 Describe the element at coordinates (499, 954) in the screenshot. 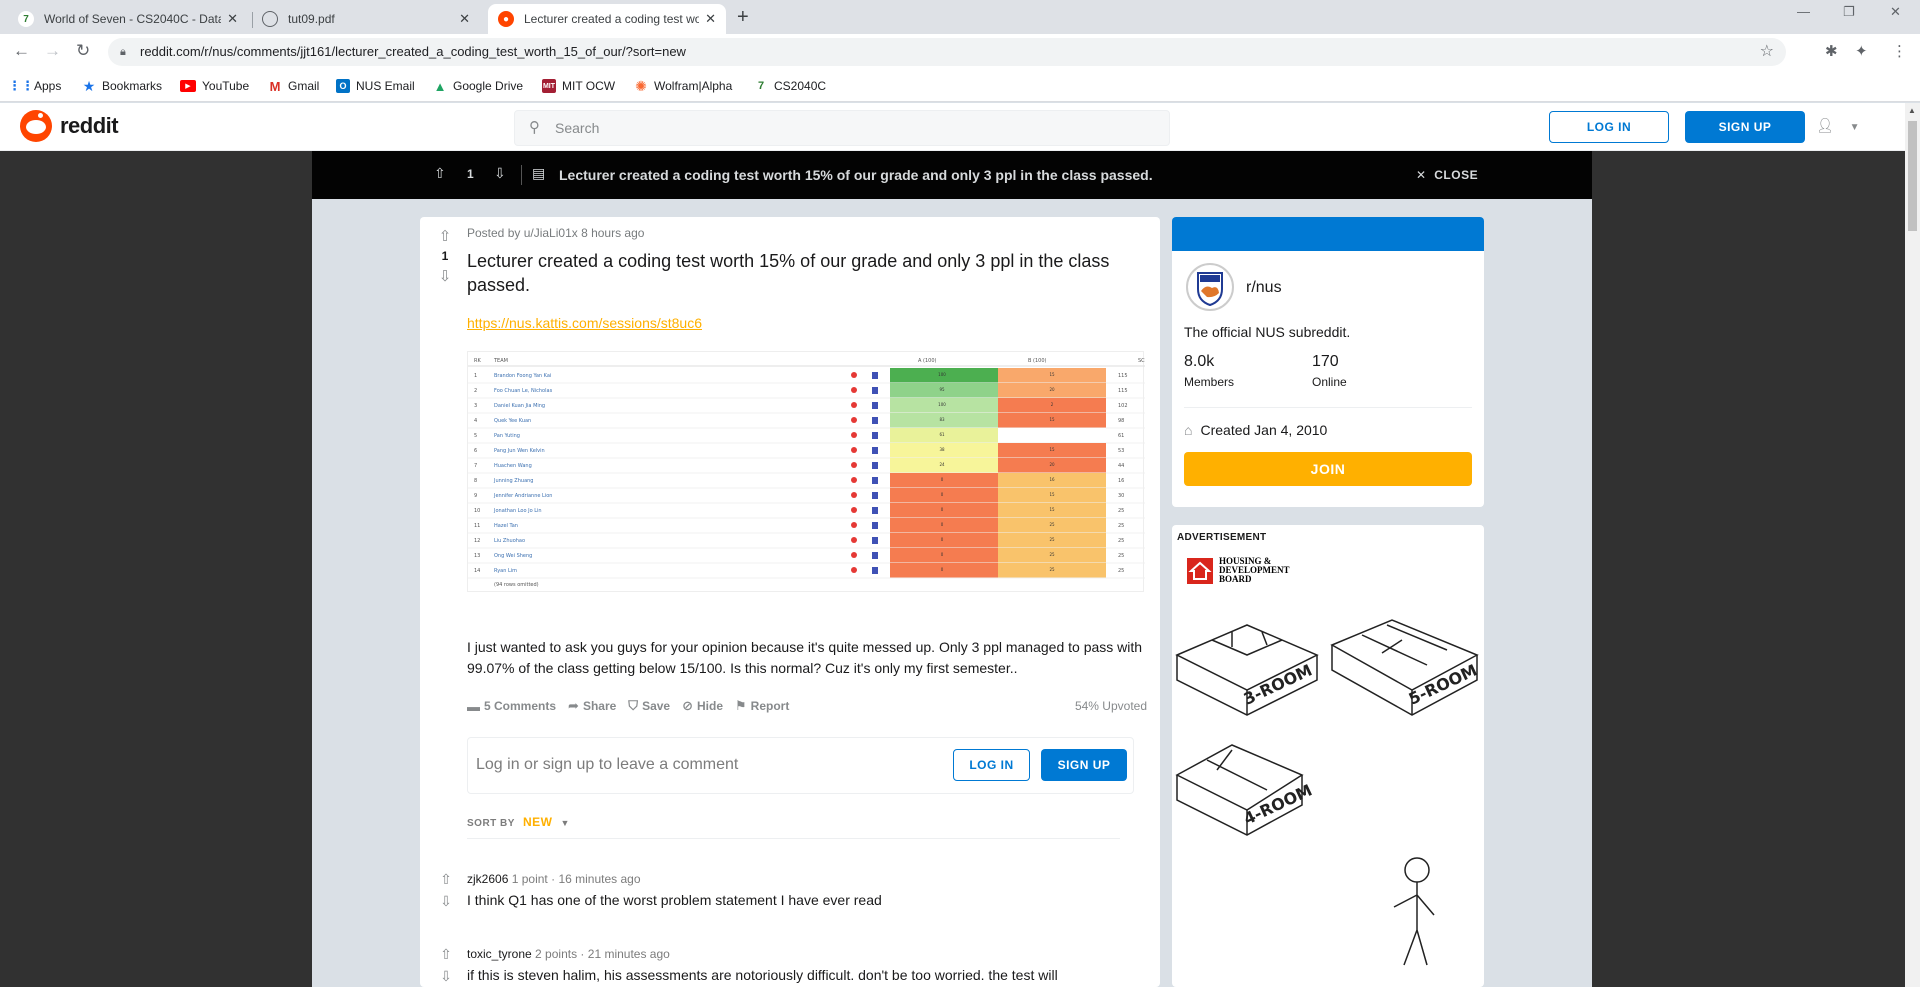

I see `comment-author: toxic_tyrone` at that location.